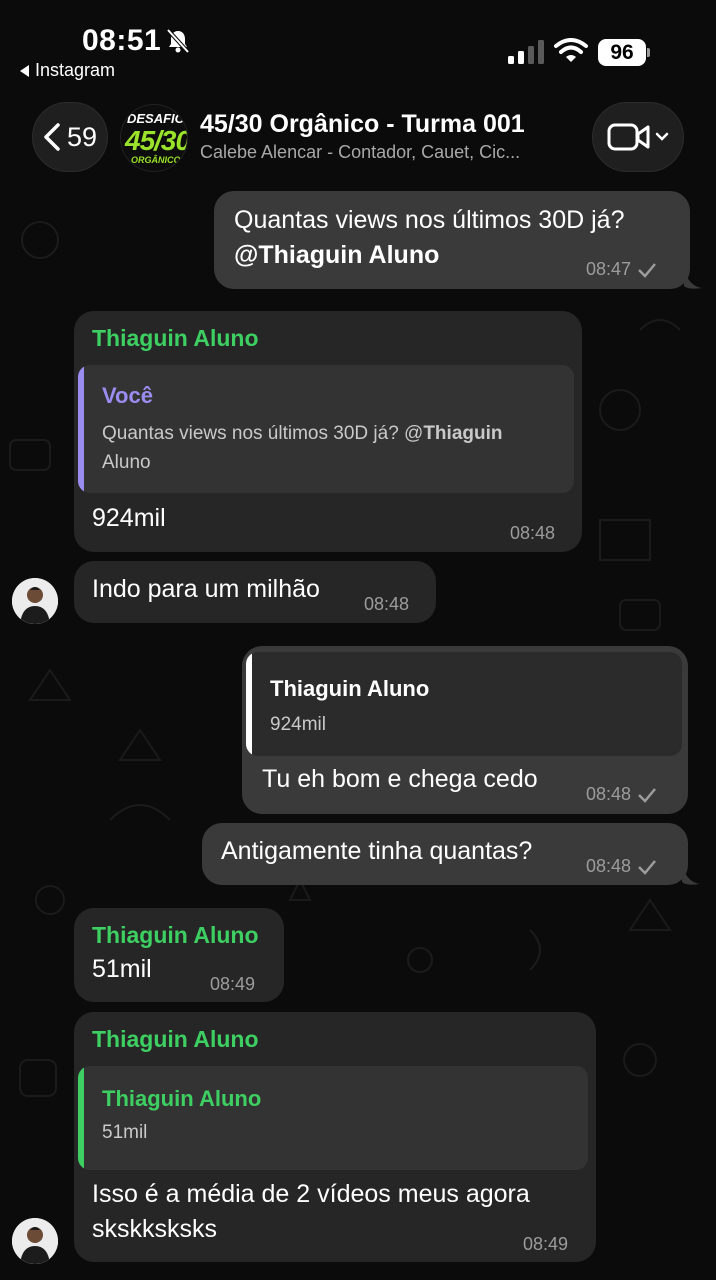 This screenshot has width=716, height=1280. Describe the element at coordinates (628, 137) in the screenshot. I see `video-camera-icon` at that location.